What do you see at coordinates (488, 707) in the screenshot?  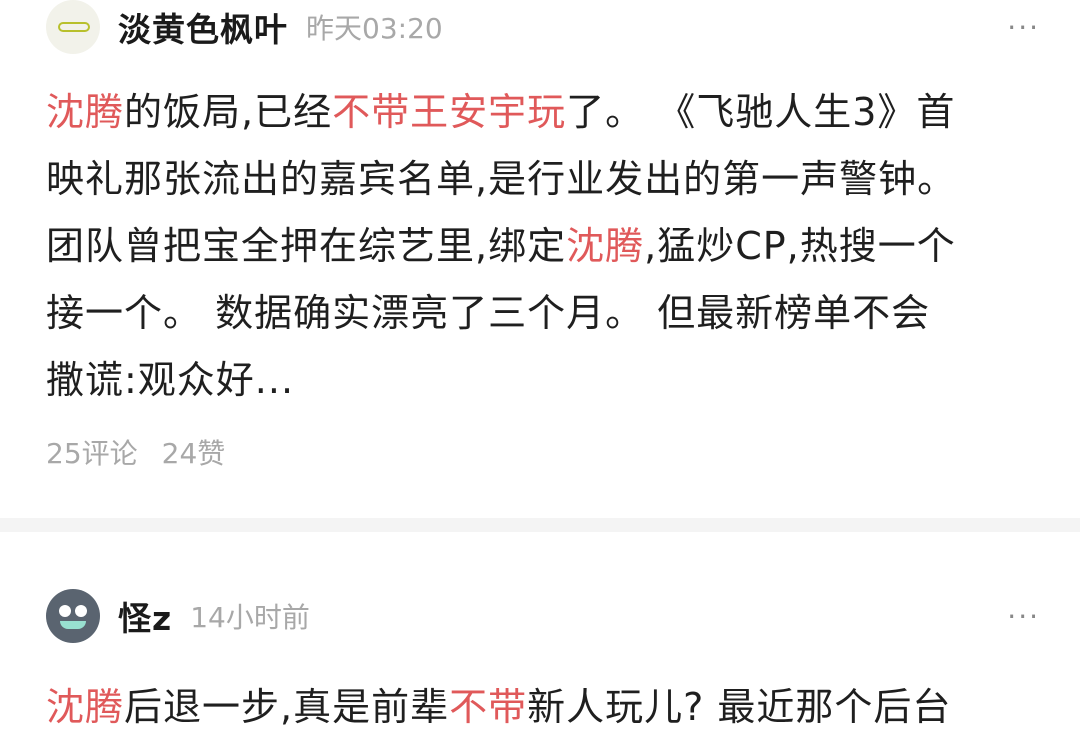 I see `highlight-text: 不带` at bounding box center [488, 707].